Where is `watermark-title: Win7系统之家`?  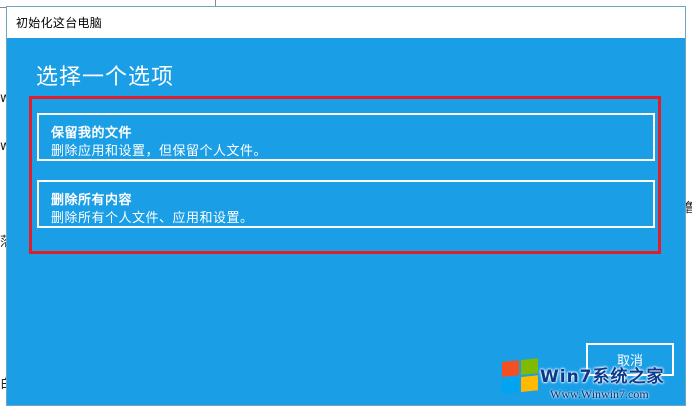
watermark-title: Win7系统之家 is located at coordinates (602, 377).